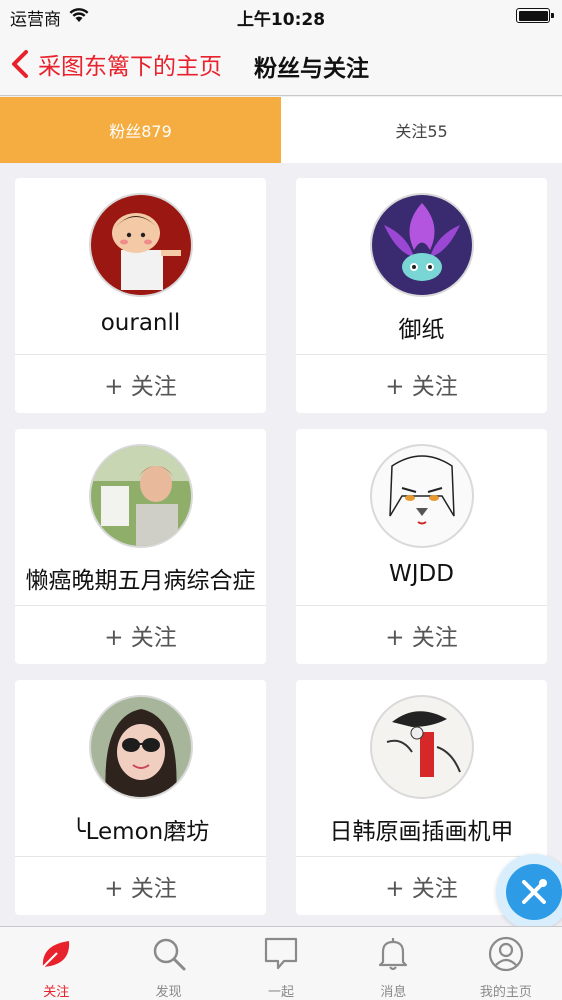  What do you see at coordinates (505, 954) in the screenshot?
I see `user-icon` at bounding box center [505, 954].